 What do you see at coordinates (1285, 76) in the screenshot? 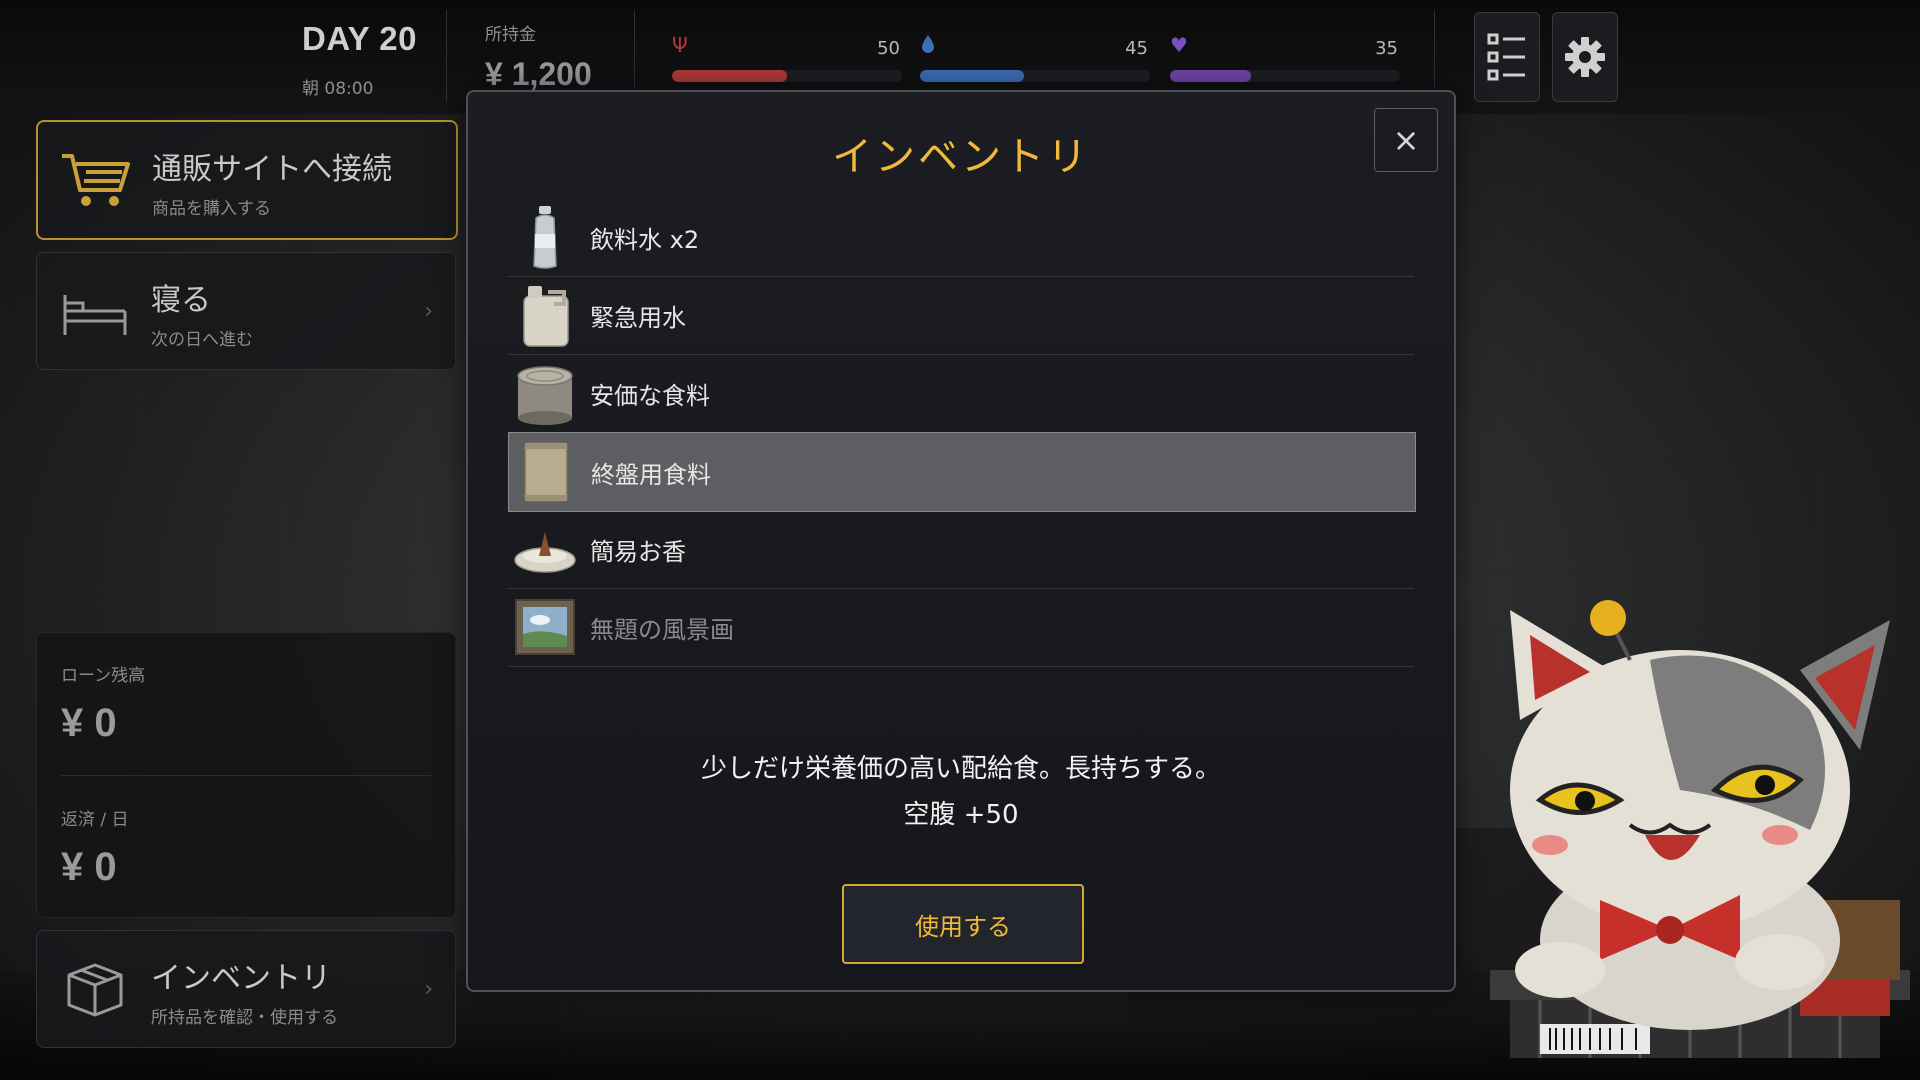
I see `mental-bar` at bounding box center [1285, 76].